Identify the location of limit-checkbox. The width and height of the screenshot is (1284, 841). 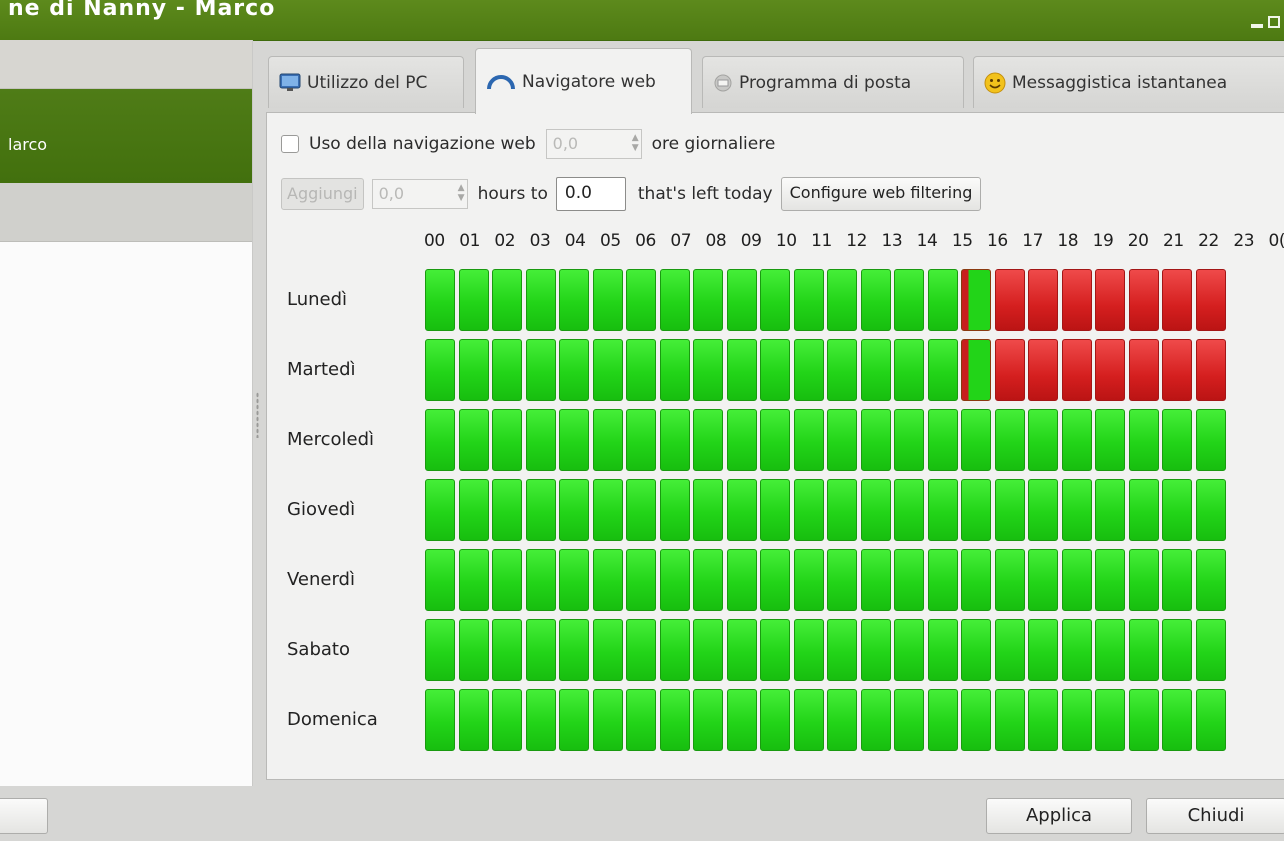
(290, 144).